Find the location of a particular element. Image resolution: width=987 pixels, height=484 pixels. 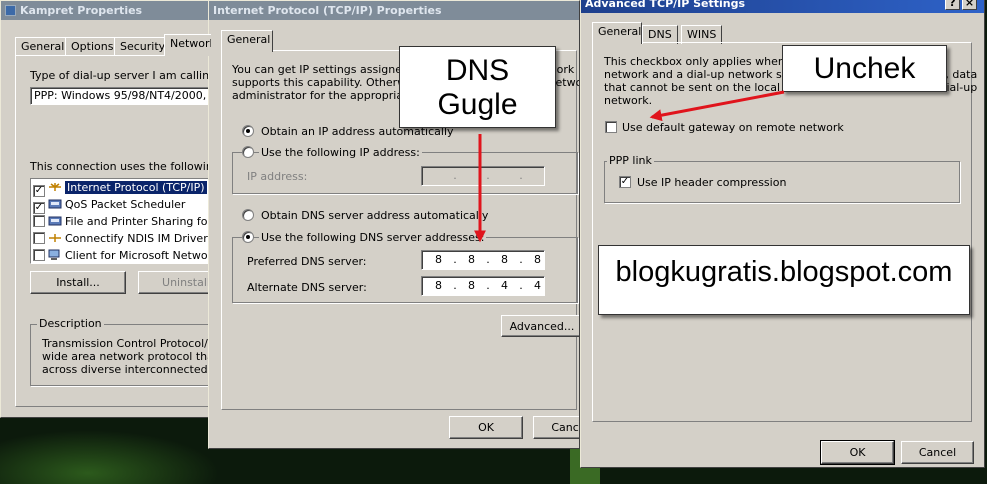

tab-options: Options is located at coordinates (92, 46).